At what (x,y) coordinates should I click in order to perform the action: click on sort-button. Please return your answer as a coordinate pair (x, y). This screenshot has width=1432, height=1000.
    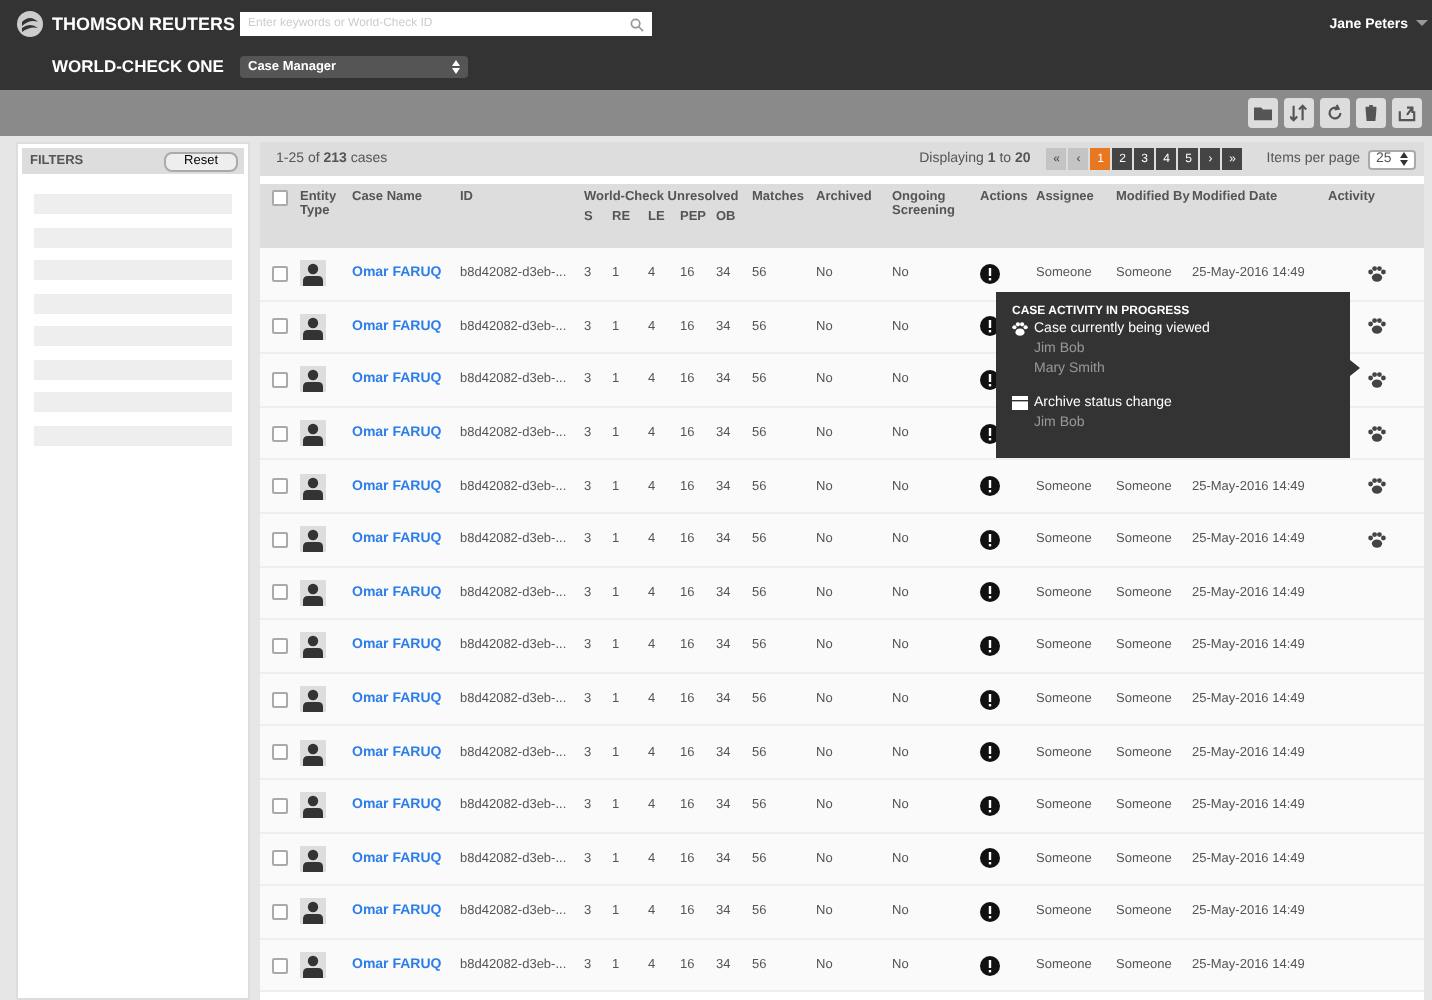
    Looking at the image, I should click on (1299, 113).